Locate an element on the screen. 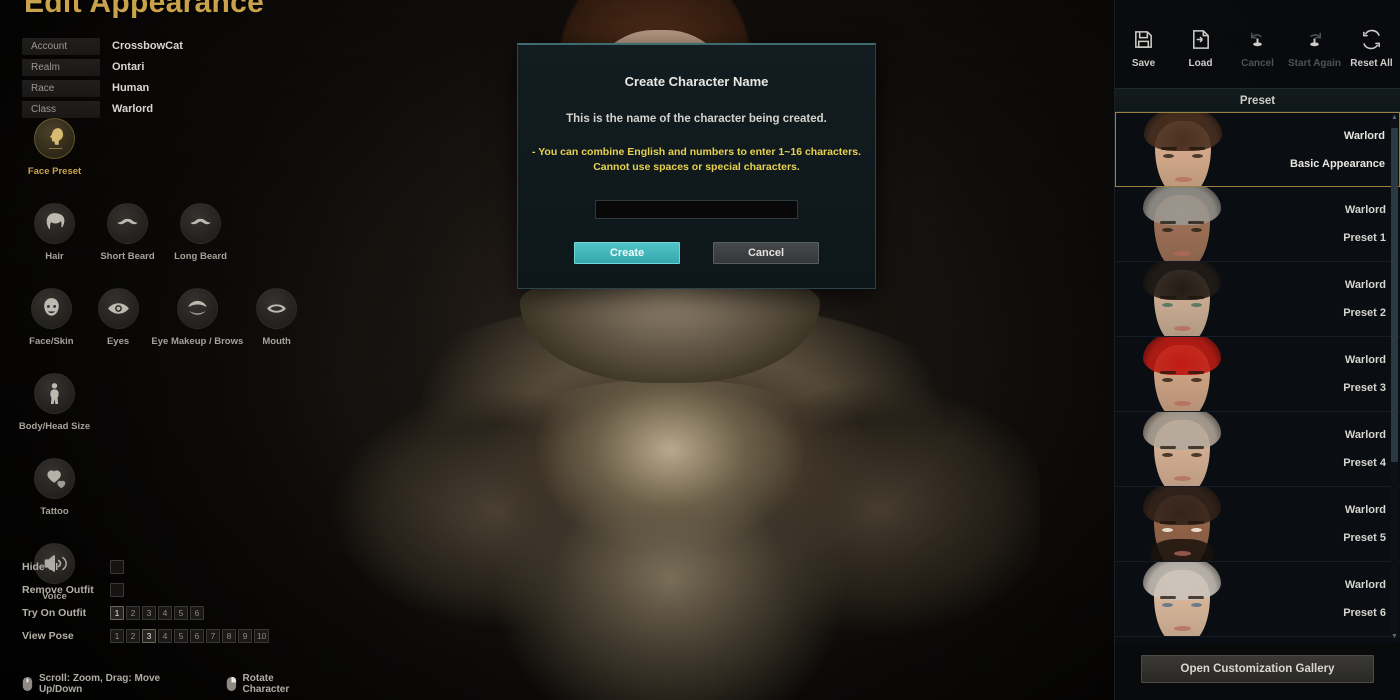  info-row-realm: Realm Ontari is located at coordinates (152, 67).